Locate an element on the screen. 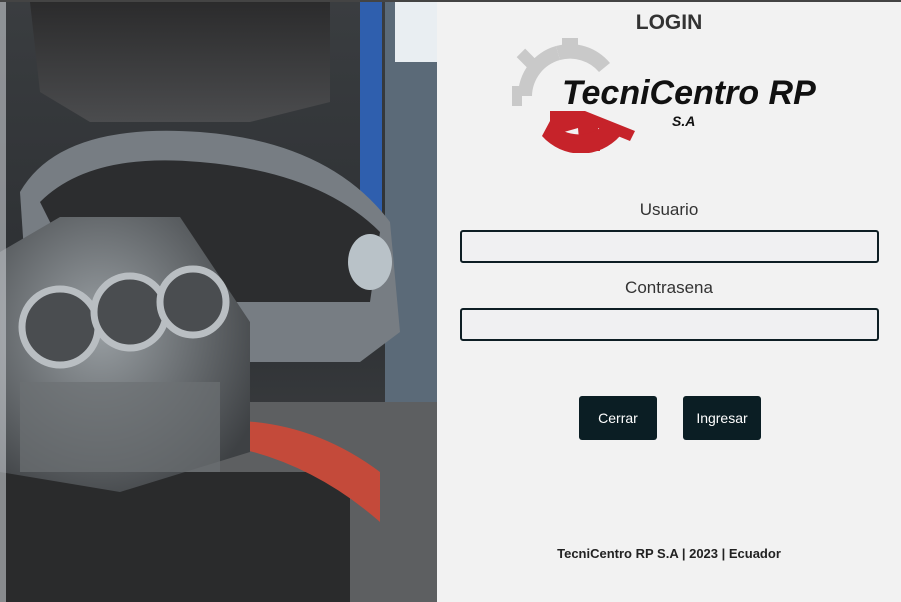 This screenshot has height=602, width=901. gear-logo-icon: TecniCentro RP S.A is located at coordinates (671, 94).